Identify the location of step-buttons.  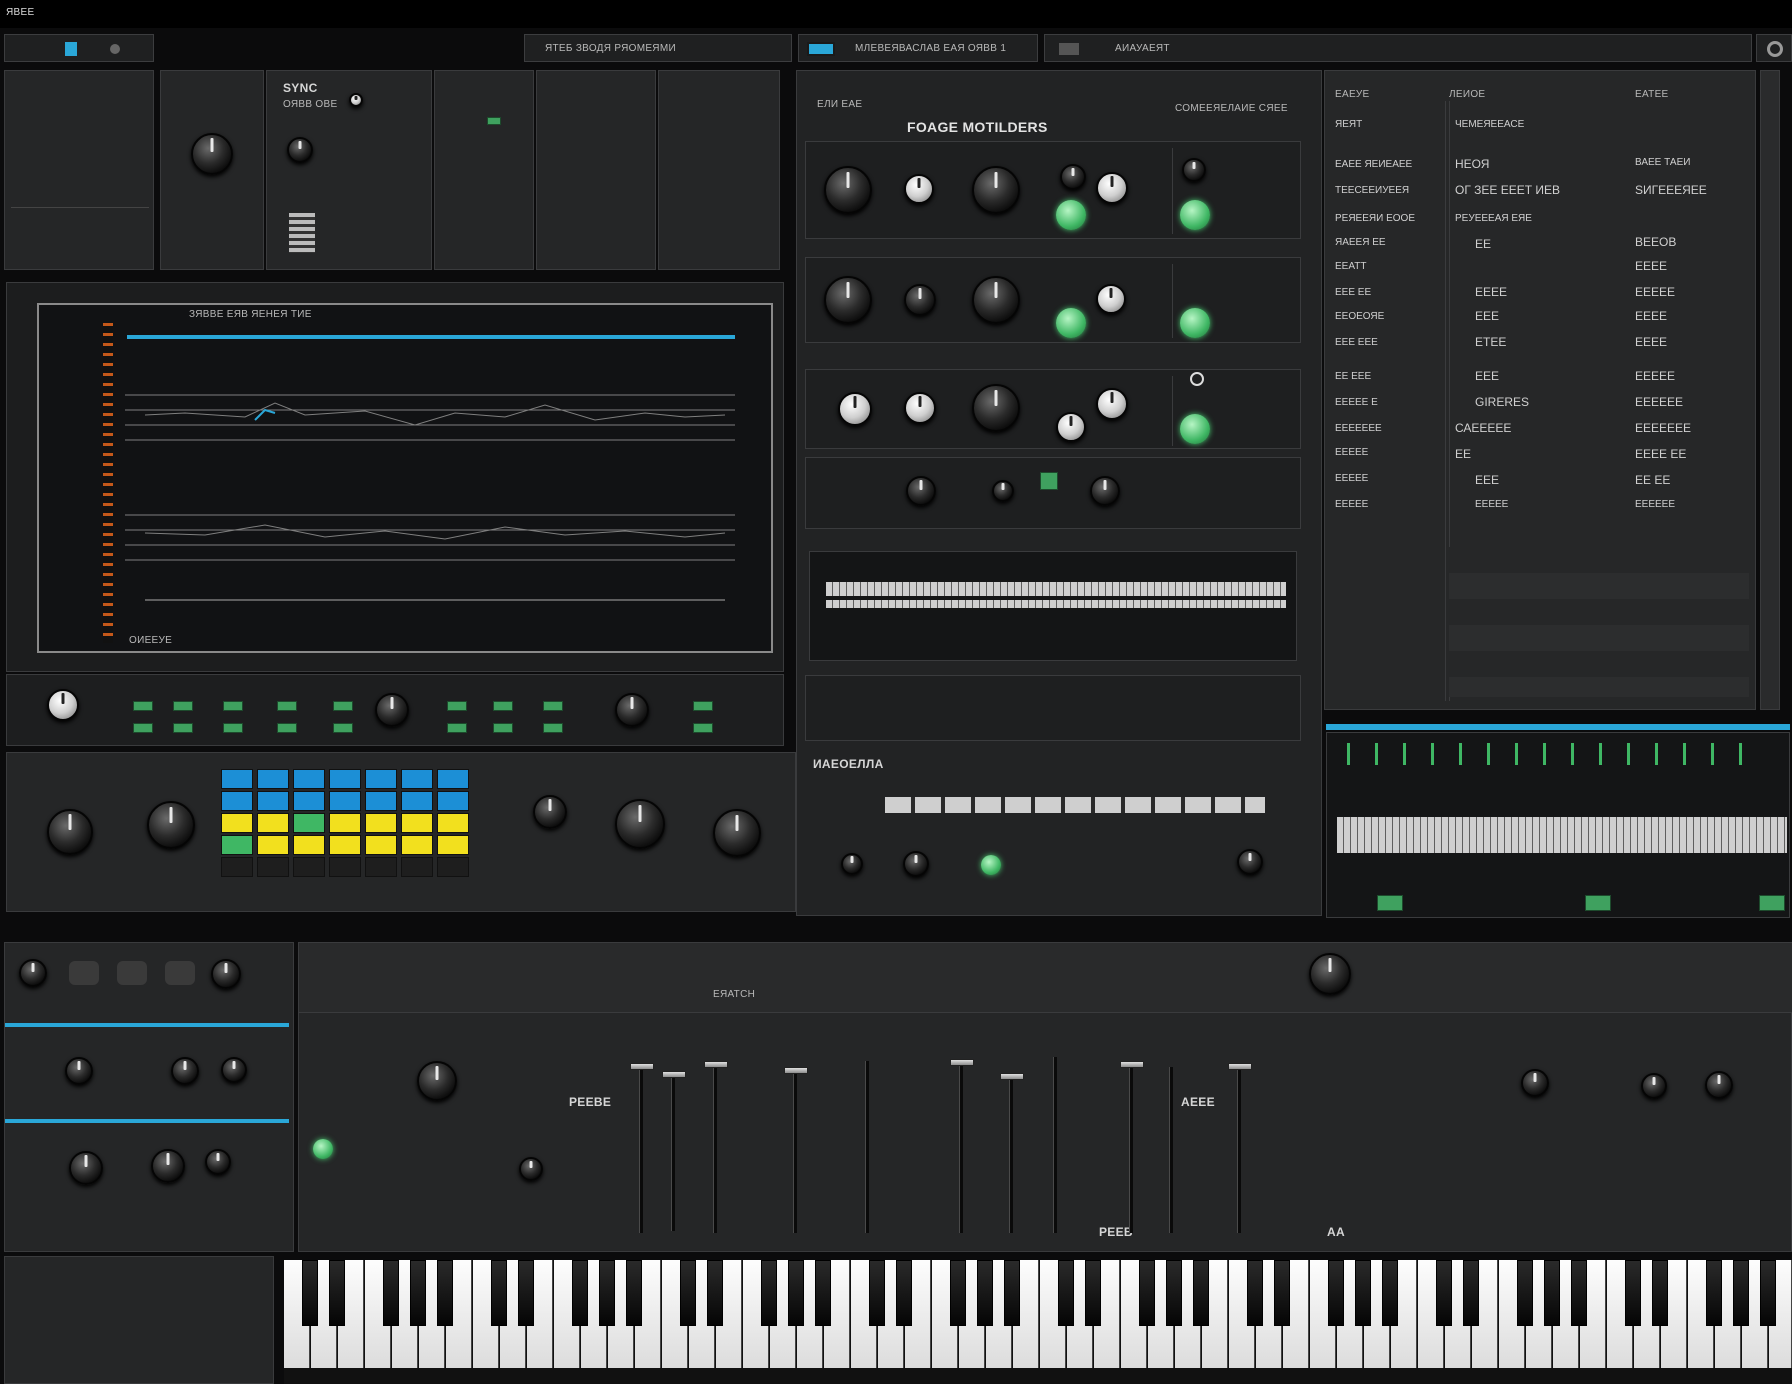
(1075, 805).